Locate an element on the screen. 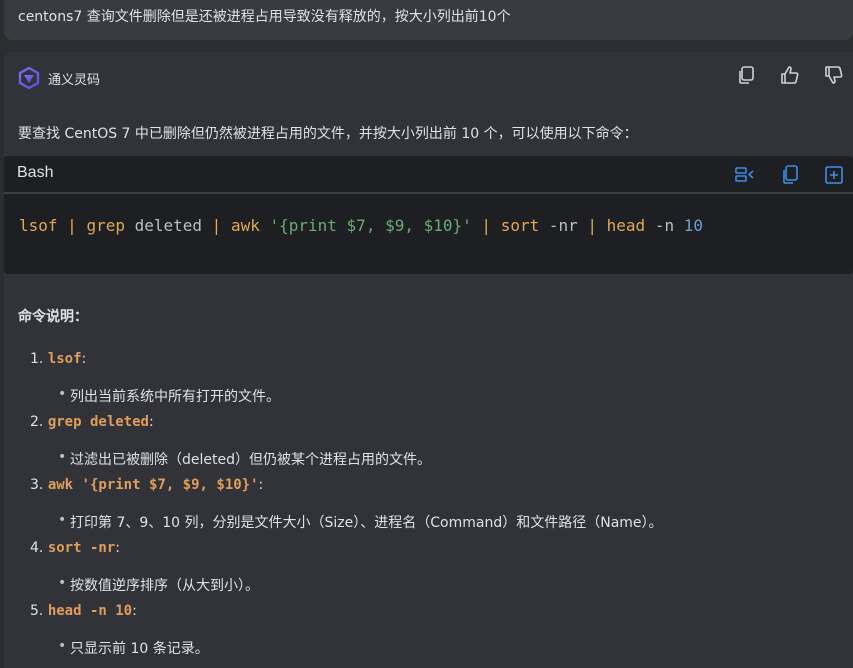 Image resolution: width=853 pixels, height=668 pixels. list-number: 4. is located at coordinates (37, 548).